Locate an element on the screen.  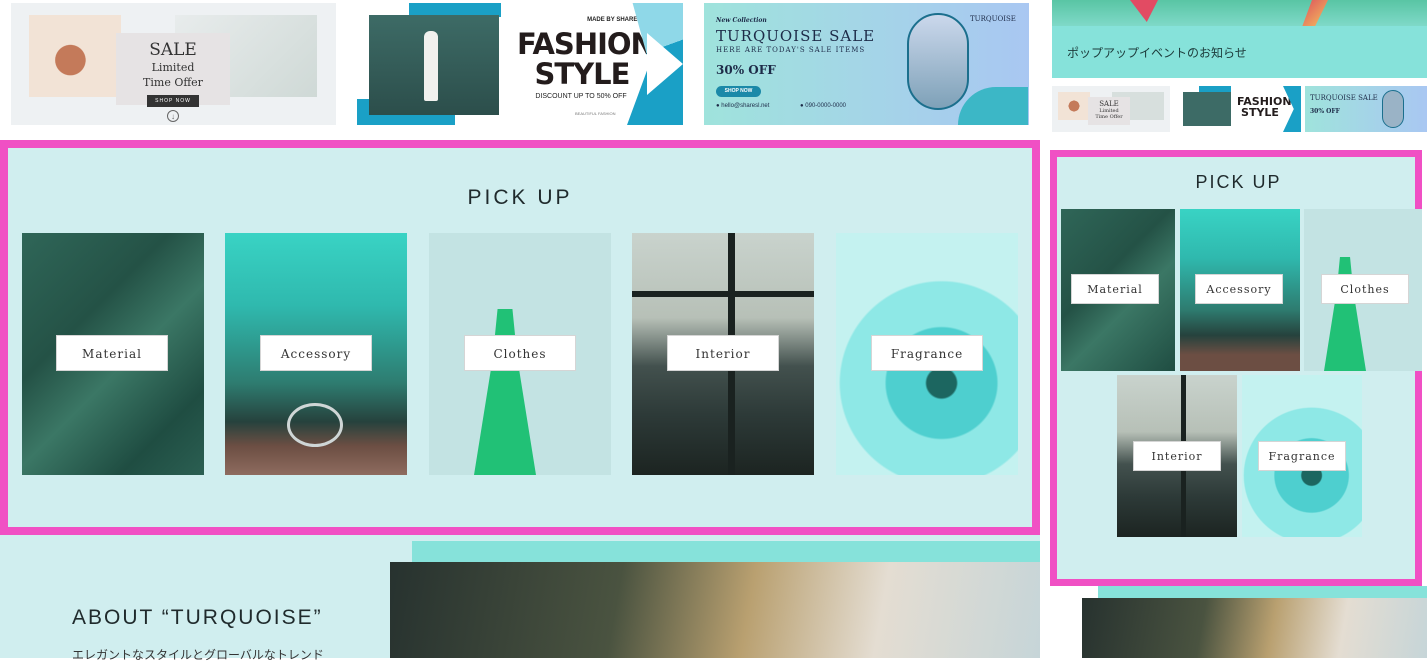
thumb-sale-line-2: Time Offer is located at coordinates (1109, 117).